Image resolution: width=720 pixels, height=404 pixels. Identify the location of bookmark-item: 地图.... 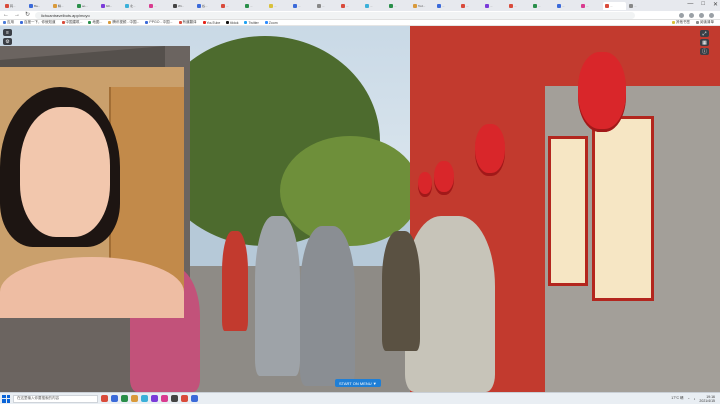
(95, 22).